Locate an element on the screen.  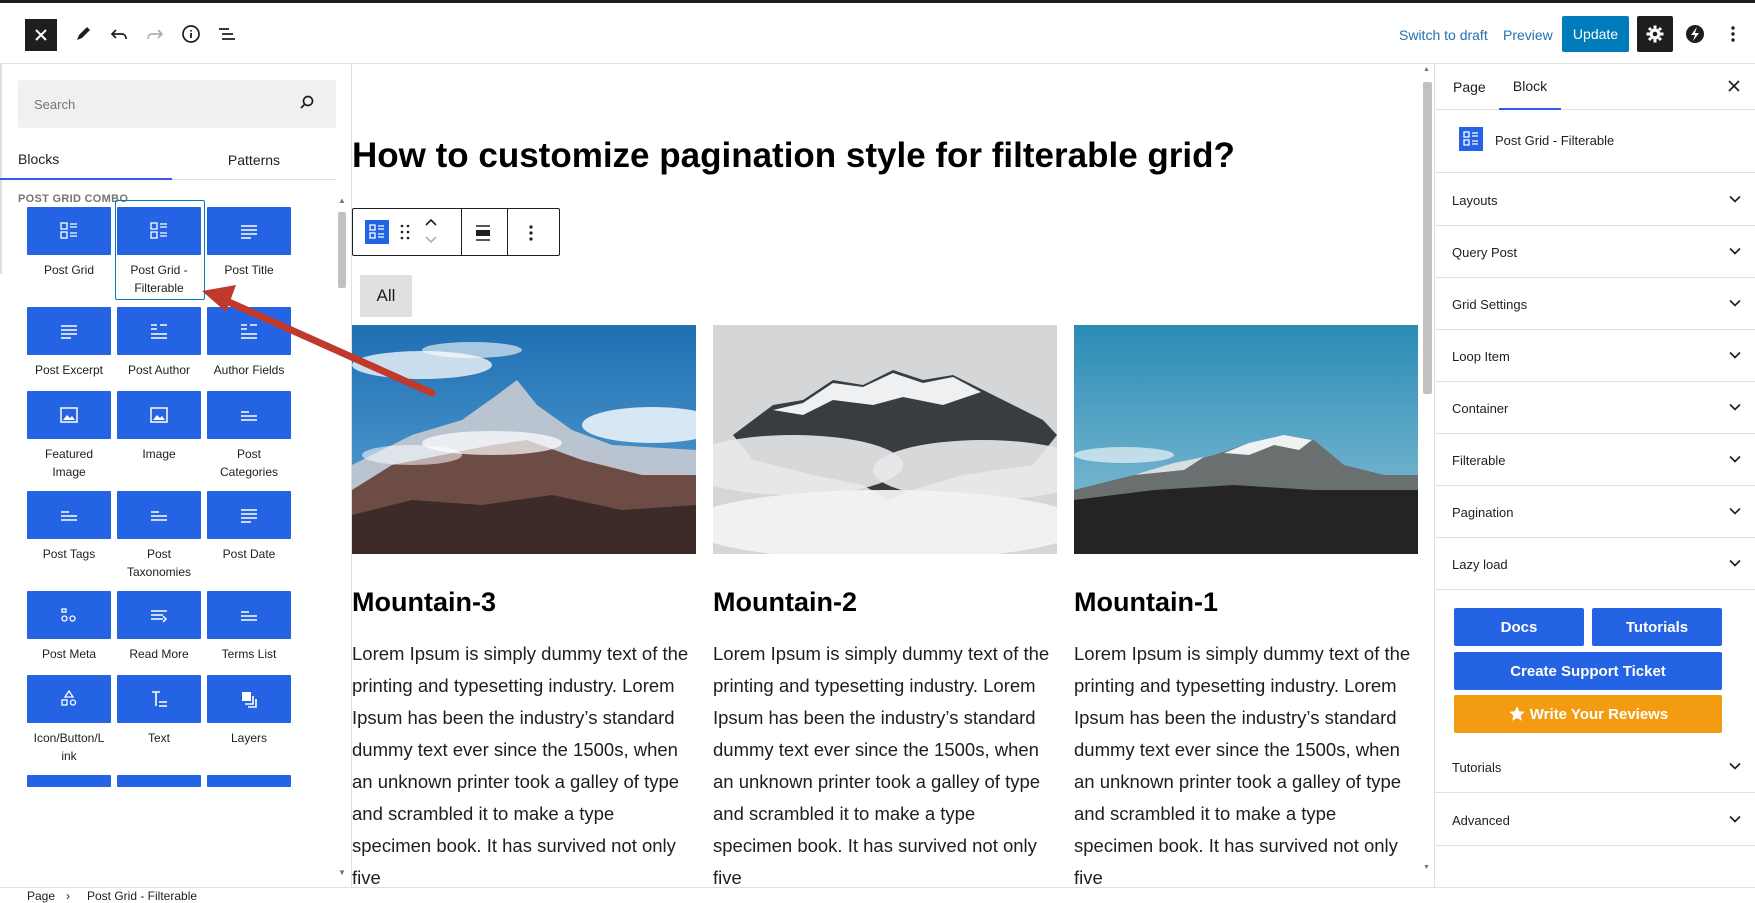
tab-page: Page is located at coordinates (1469, 87).